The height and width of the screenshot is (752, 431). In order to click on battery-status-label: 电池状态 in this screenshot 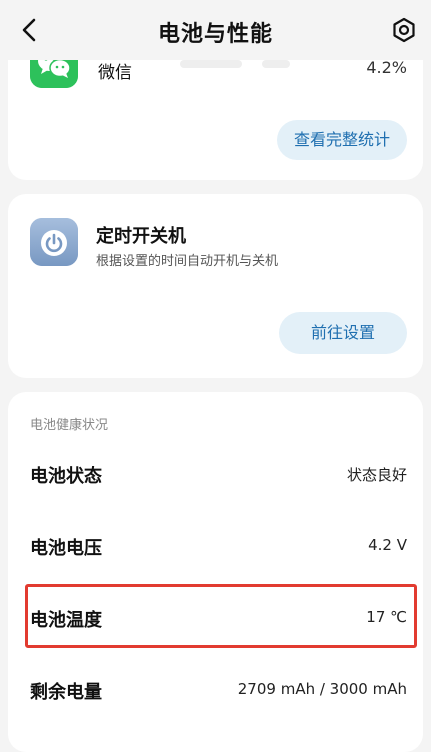, I will do `click(66, 476)`.